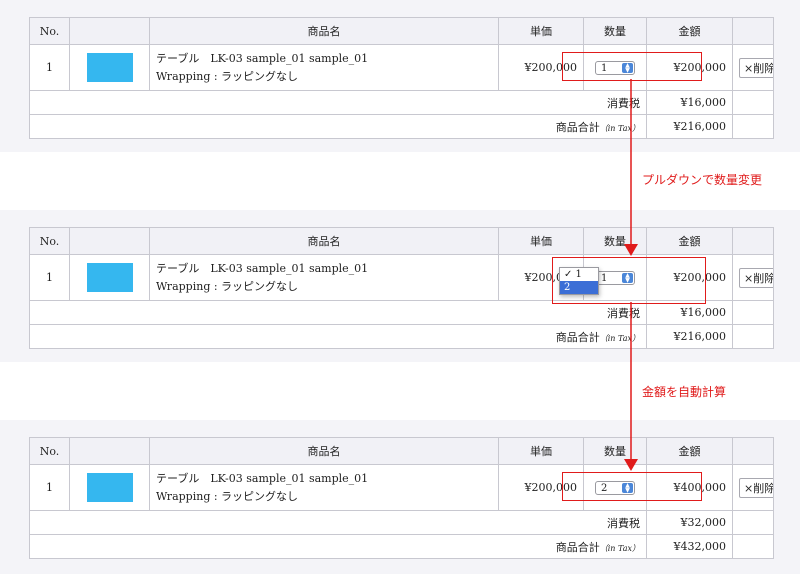 The height and width of the screenshot is (574, 800). Describe the element at coordinates (689, 546) in the screenshot. I see `total-value: ¥432,000` at that location.